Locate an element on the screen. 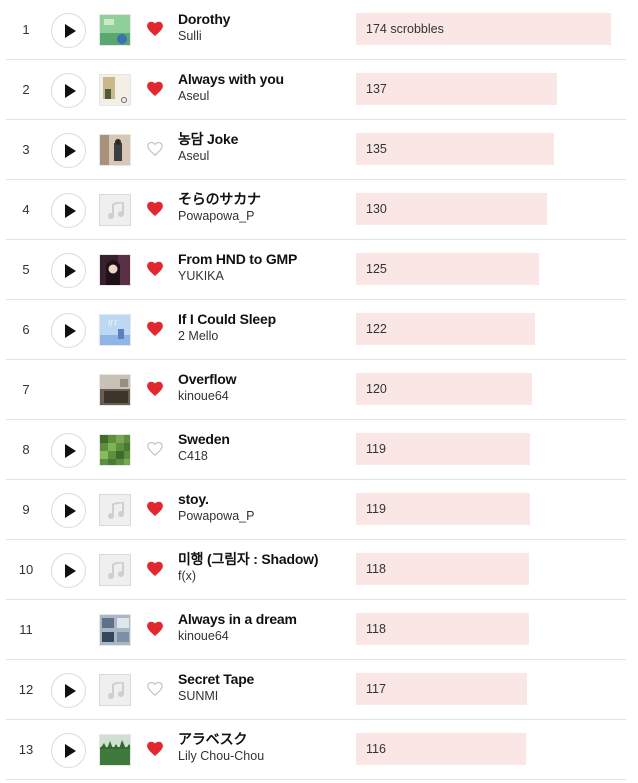  track-artist: 2 Mello is located at coordinates (263, 336).